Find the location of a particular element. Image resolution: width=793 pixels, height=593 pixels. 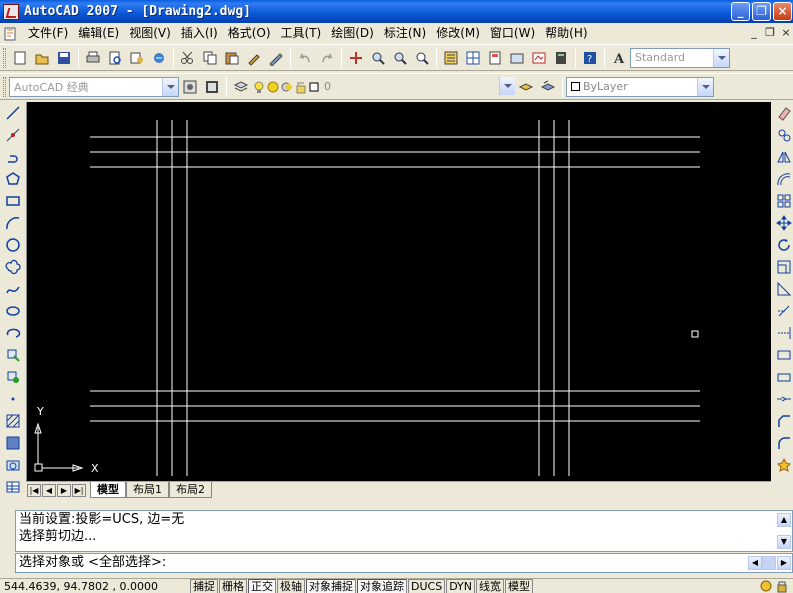

move-icon is located at coordinates (783, 223).